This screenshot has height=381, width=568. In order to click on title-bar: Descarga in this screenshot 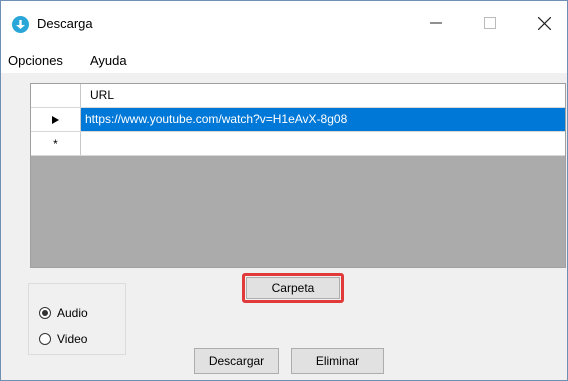, I will do `click(284, 23)`.